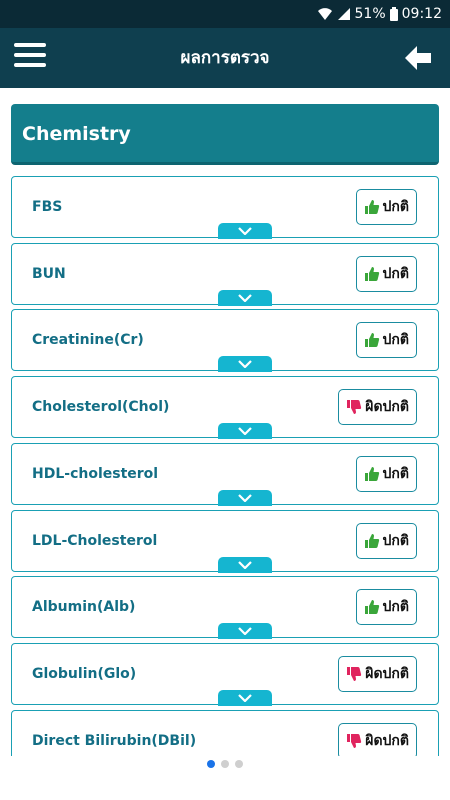  I want to click on test-name: Direct Bilirubin(DBil), so click(114, 740).